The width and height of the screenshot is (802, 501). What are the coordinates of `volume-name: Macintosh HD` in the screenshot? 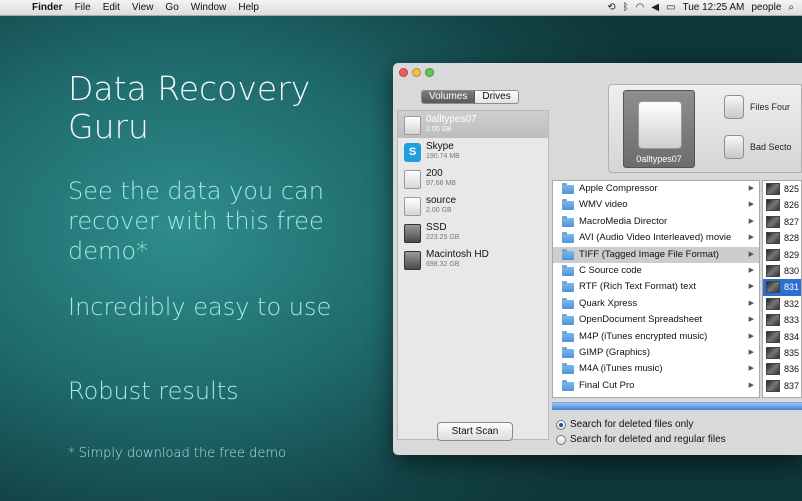 It's located at (457, 254).